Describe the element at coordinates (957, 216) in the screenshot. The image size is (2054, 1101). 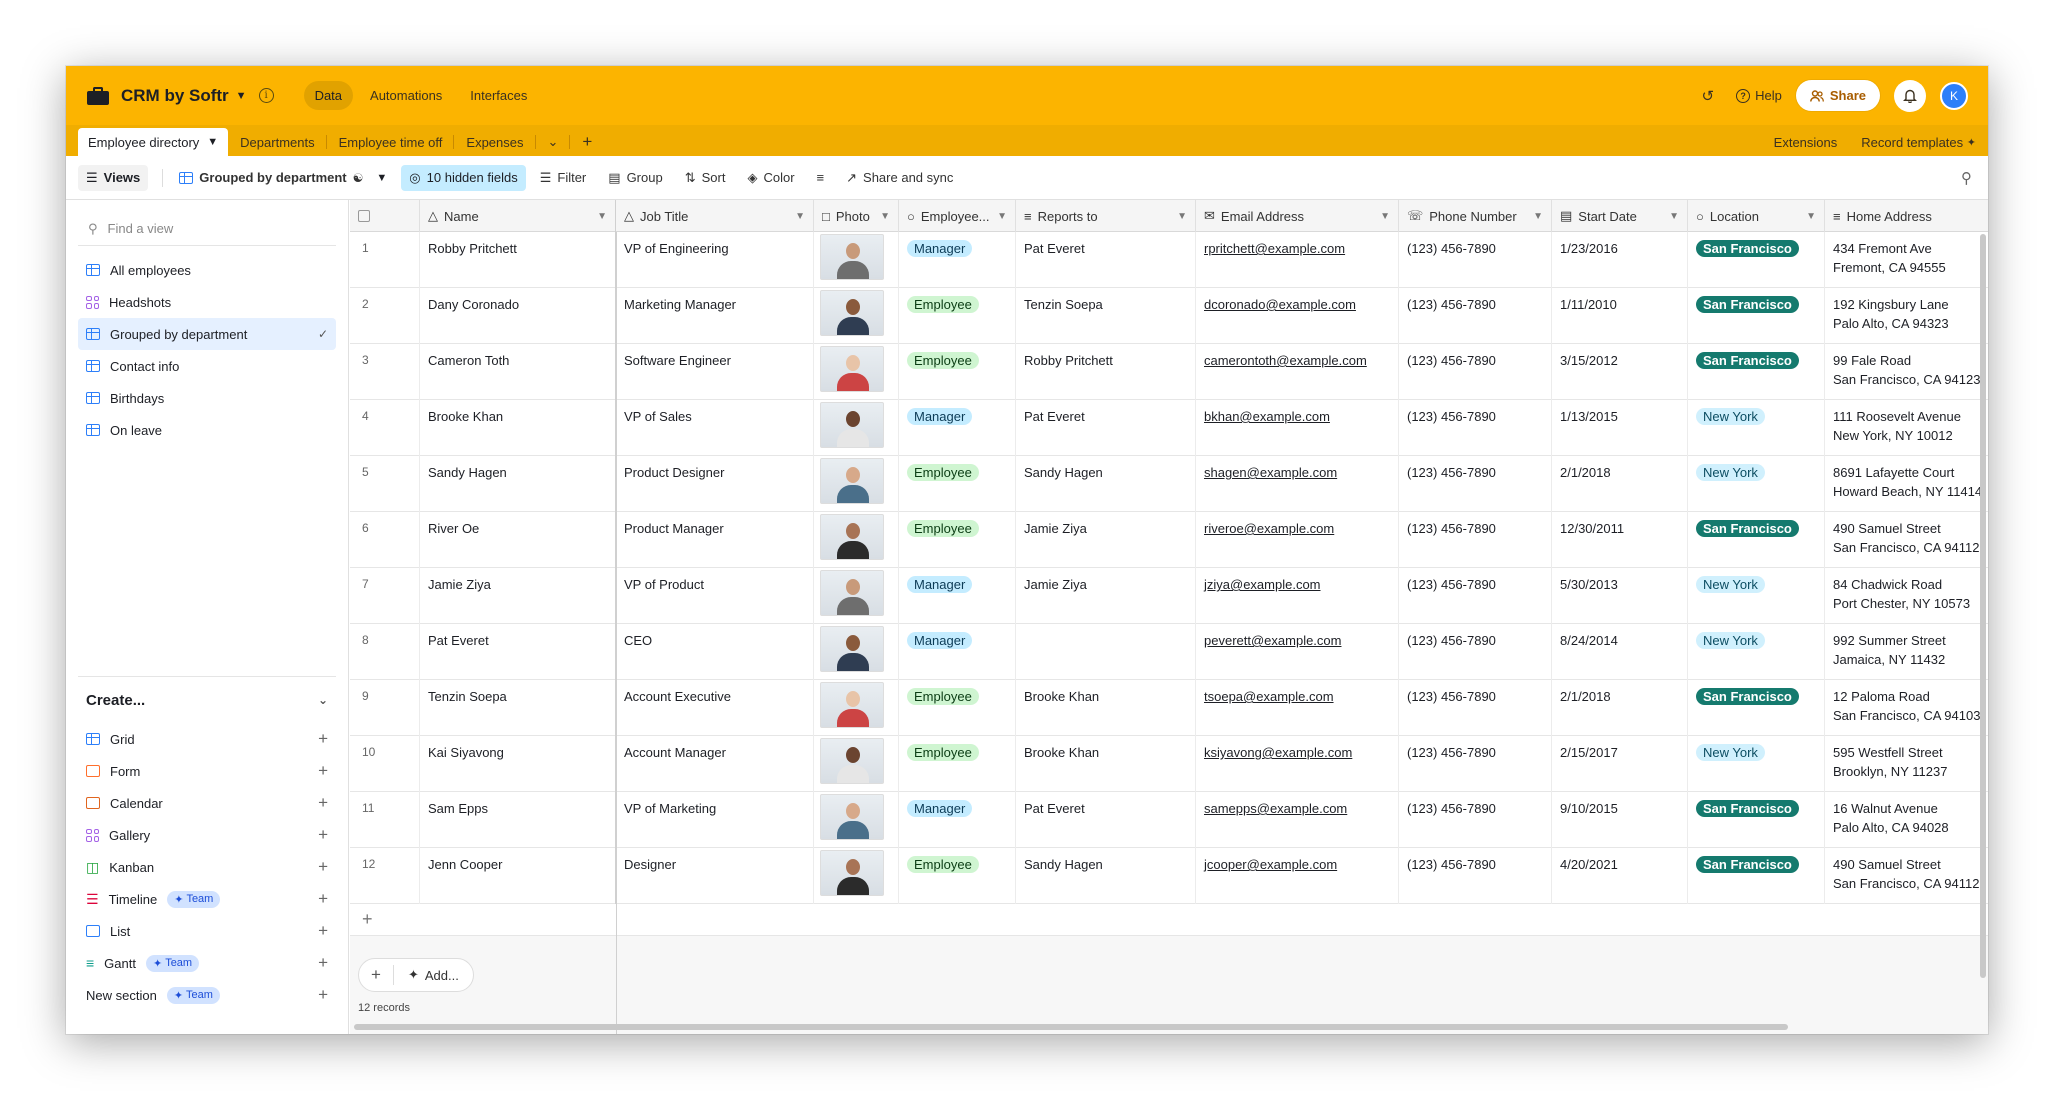
I see `column-header-employee-type: ○ Employee... ▼` at that location.